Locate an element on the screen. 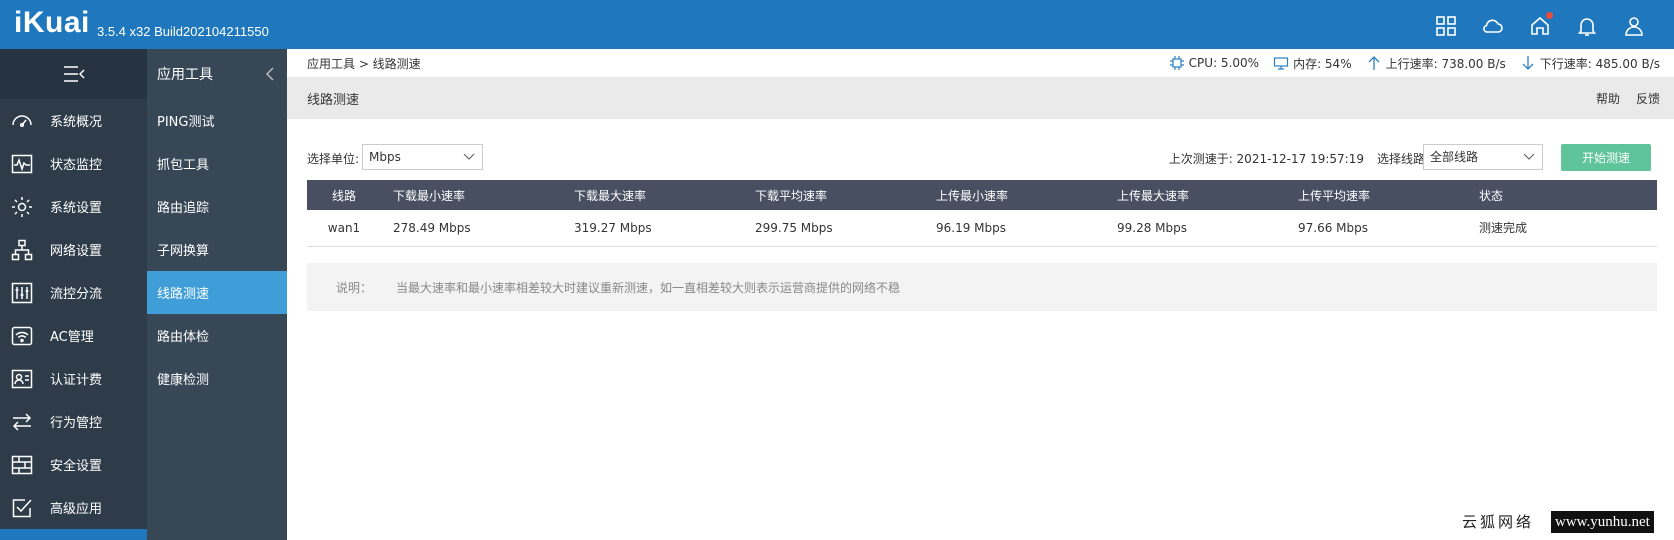 Image resolution: width=1674 pixels, height=540 pixels. sub-sidebar: 应用工具 PING测试 抓包工具 路由追踪 子网换算 线路测速 路由体检 健康检测 is located at coordinates (217, 294).